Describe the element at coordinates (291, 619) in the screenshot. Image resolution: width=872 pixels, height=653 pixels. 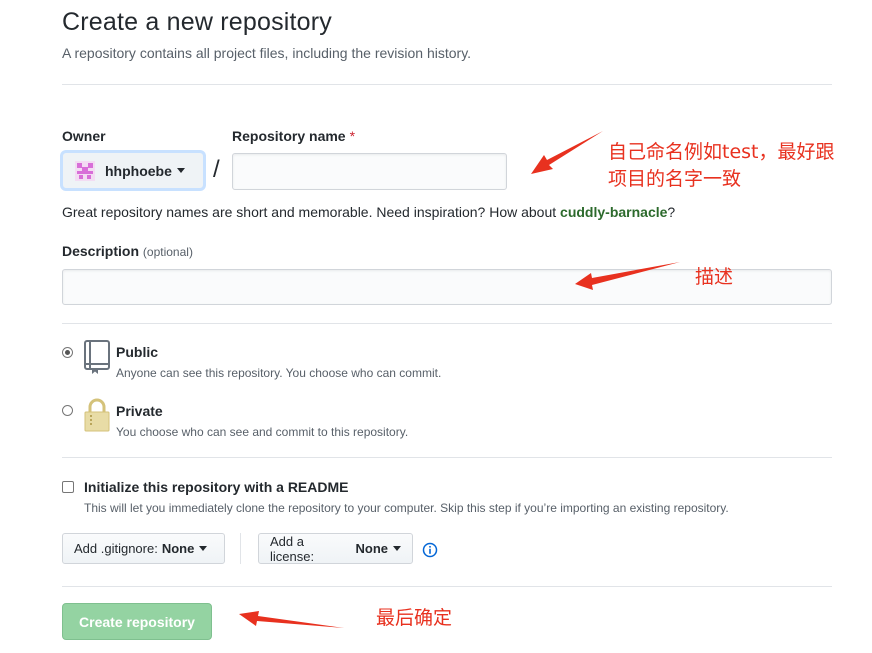
I see `annotation-arrow-submit` at that location.